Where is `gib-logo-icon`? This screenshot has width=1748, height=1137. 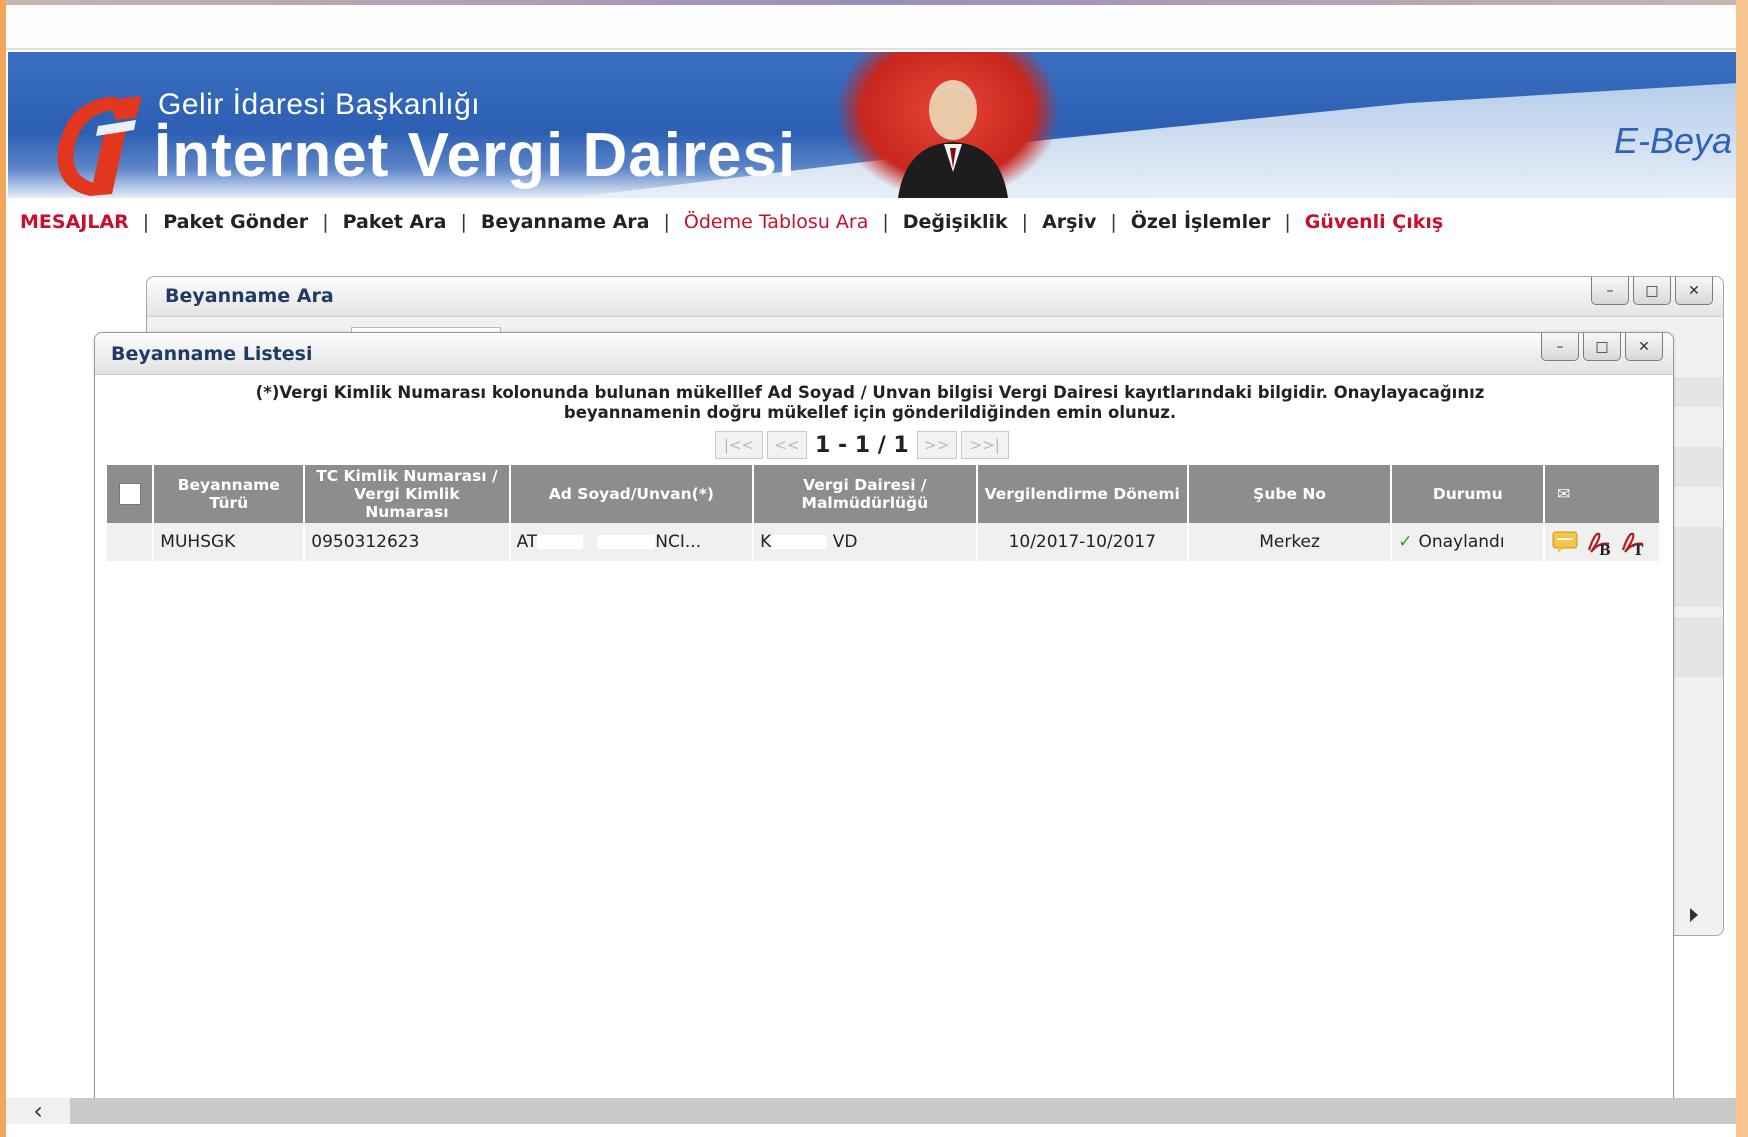
gib-logo-icon is located at coordinates (99, 146).